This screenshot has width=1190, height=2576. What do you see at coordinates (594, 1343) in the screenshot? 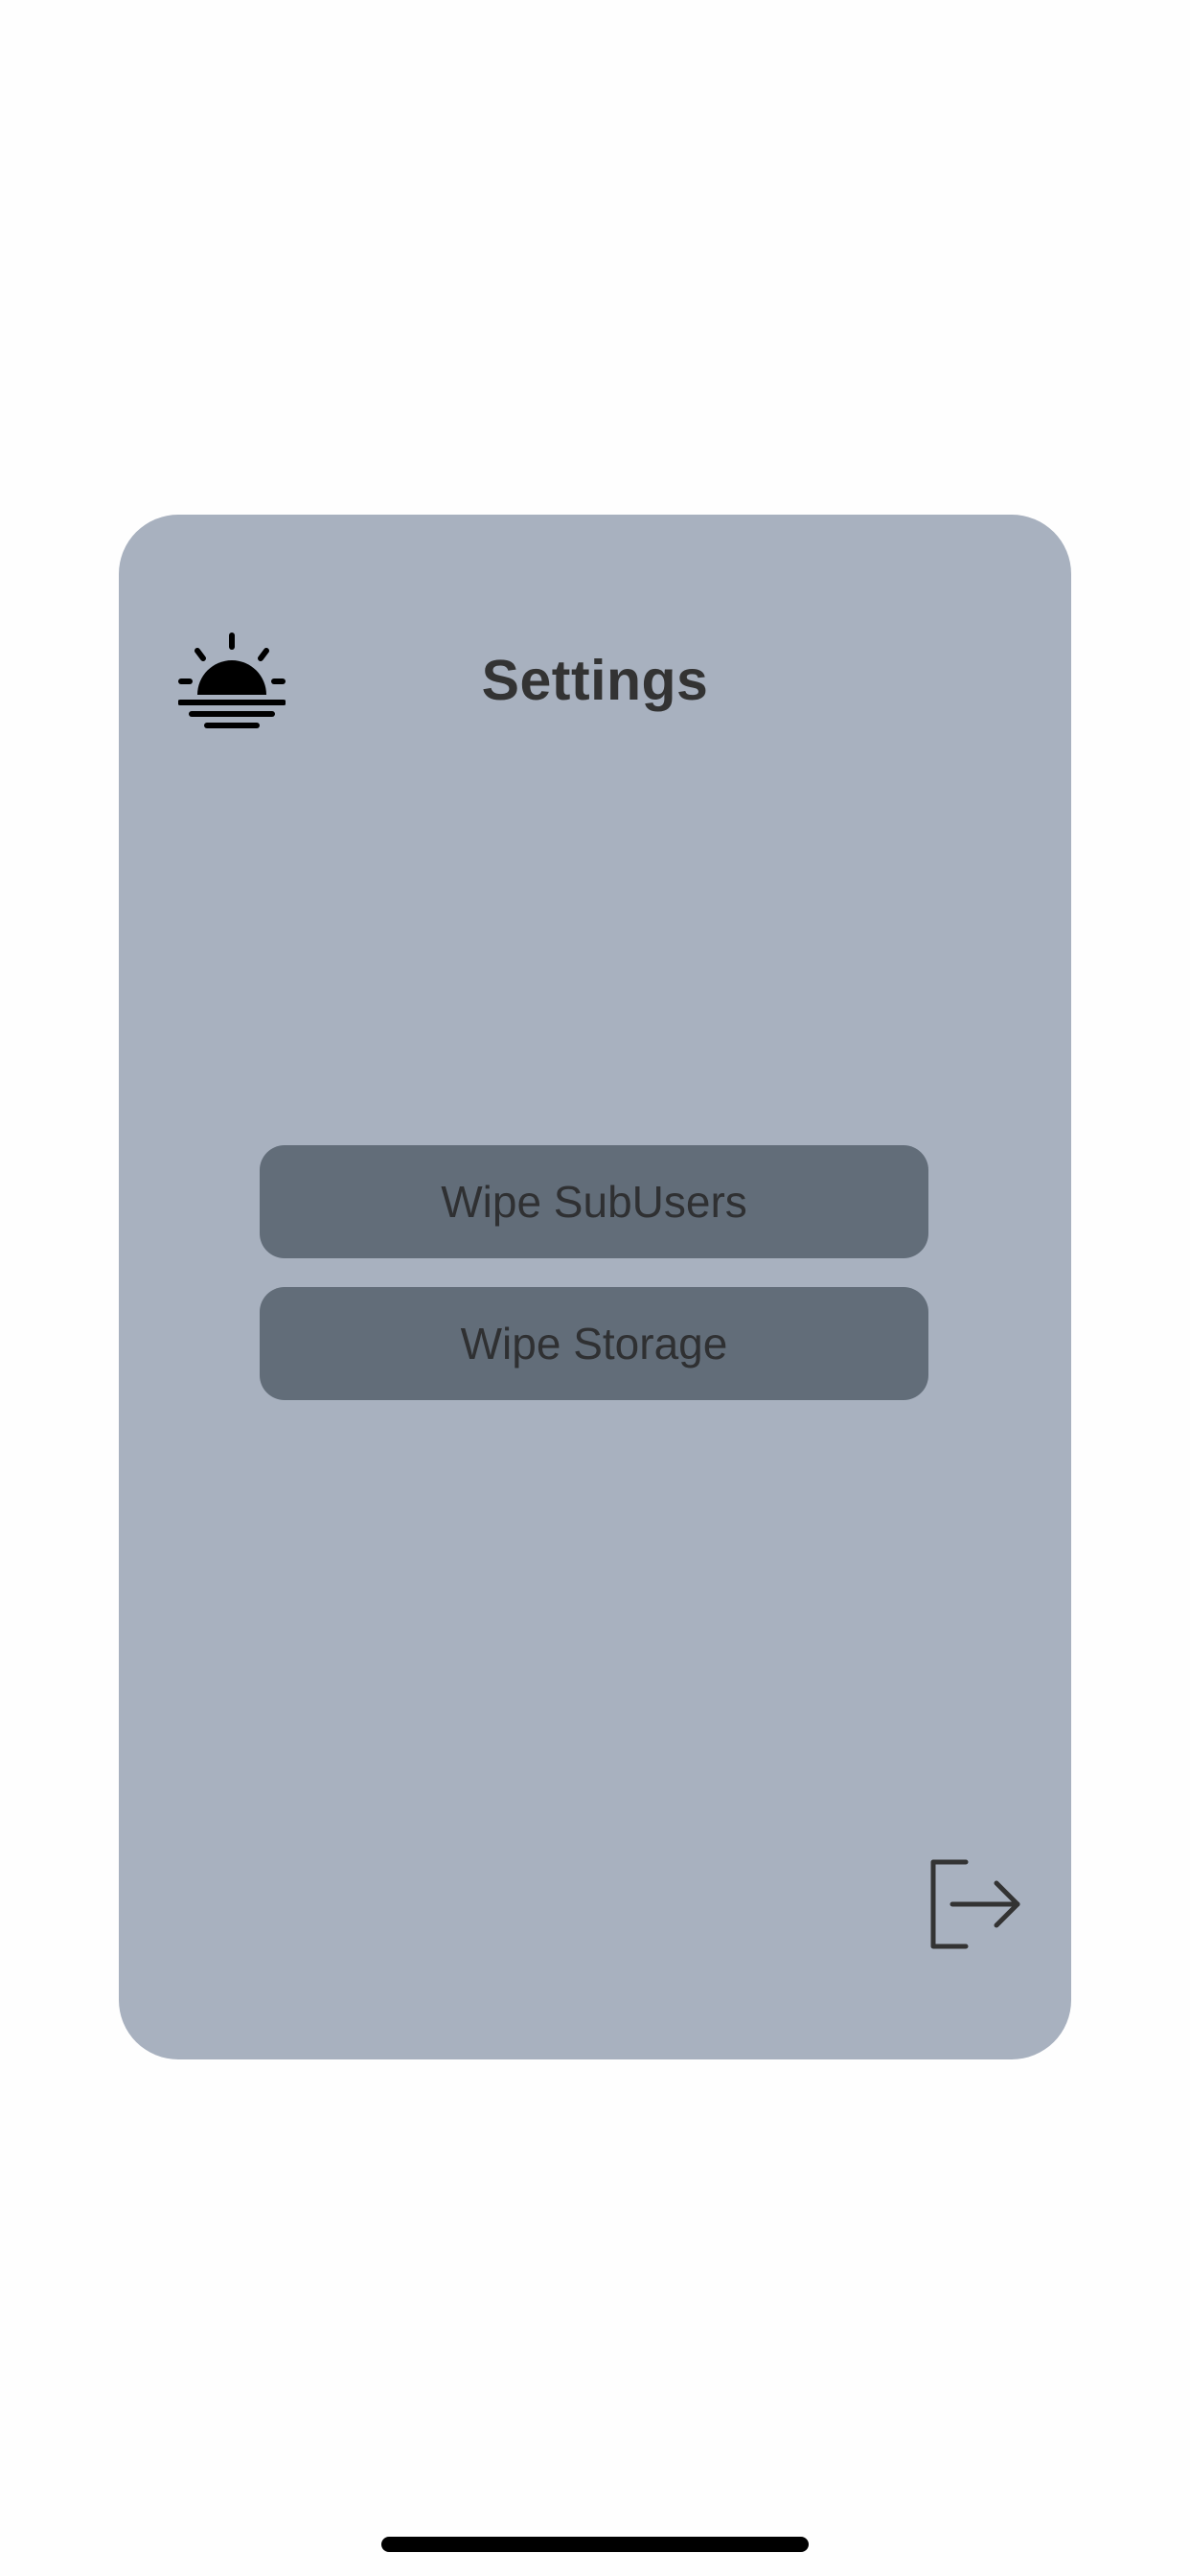
I see `wipe-storage-button: Wipe Storage` at bounding box center [594, 1343].